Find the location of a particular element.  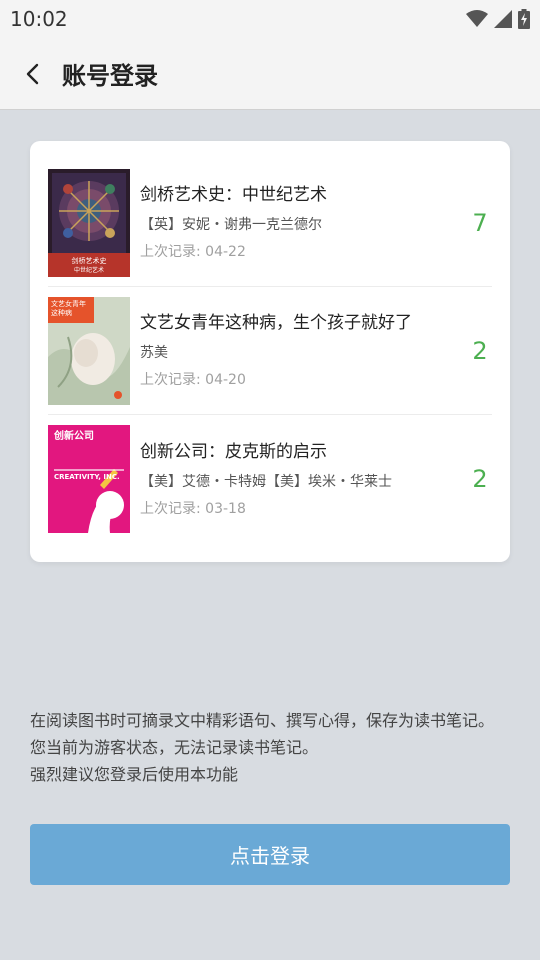

book-author: 【英】安妮・谢弗一克兰德尔 is located at coordinates (231, 225).